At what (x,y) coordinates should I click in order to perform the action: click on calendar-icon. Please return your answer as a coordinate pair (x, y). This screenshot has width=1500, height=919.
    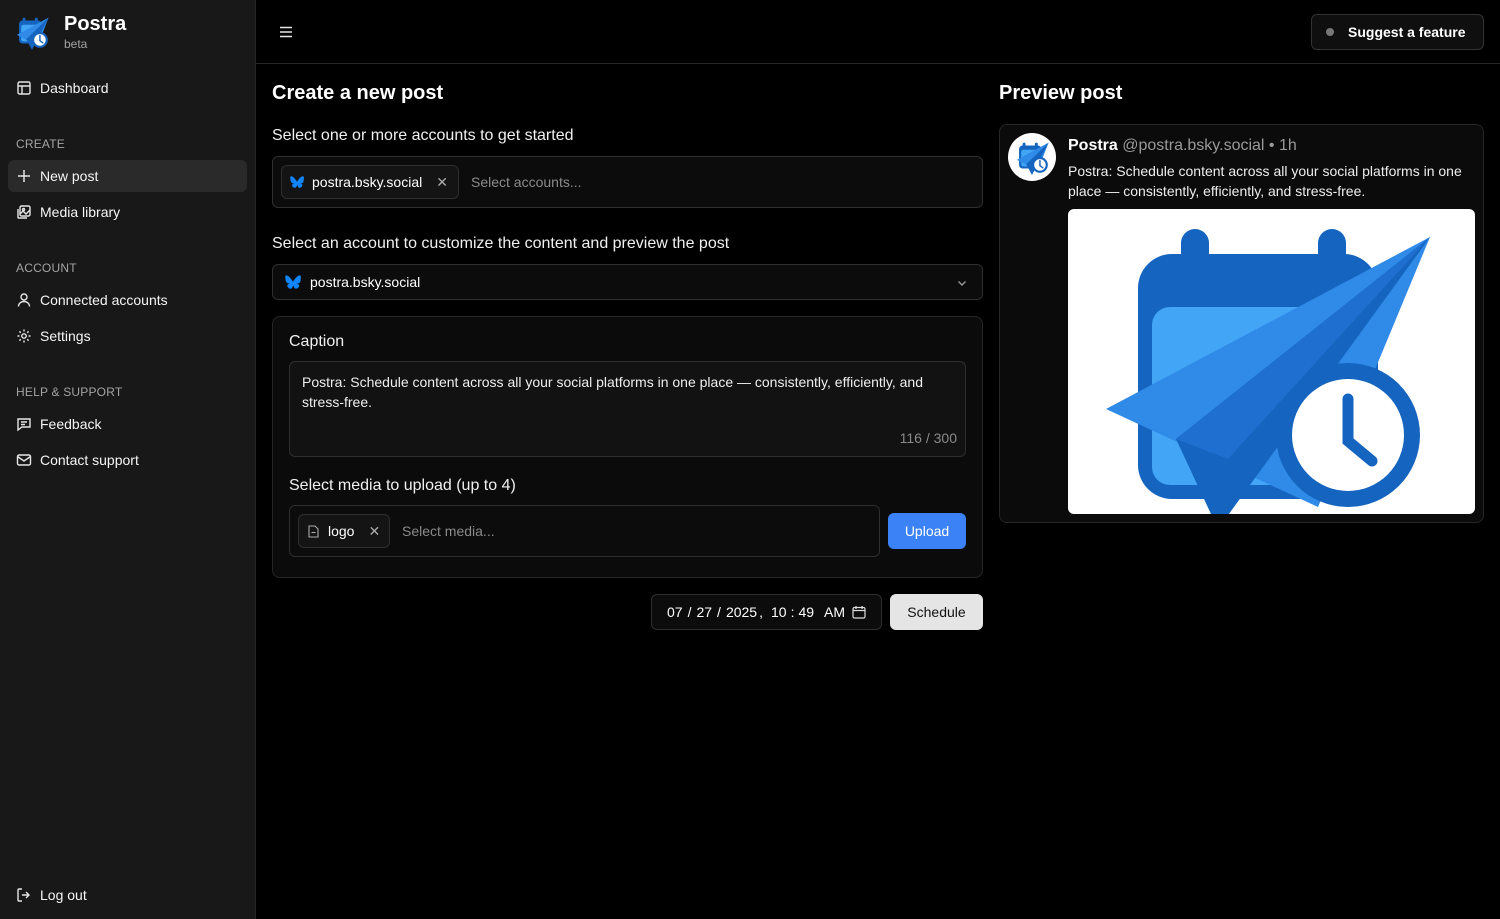
    Looking at the image, I should click on (859, 612).